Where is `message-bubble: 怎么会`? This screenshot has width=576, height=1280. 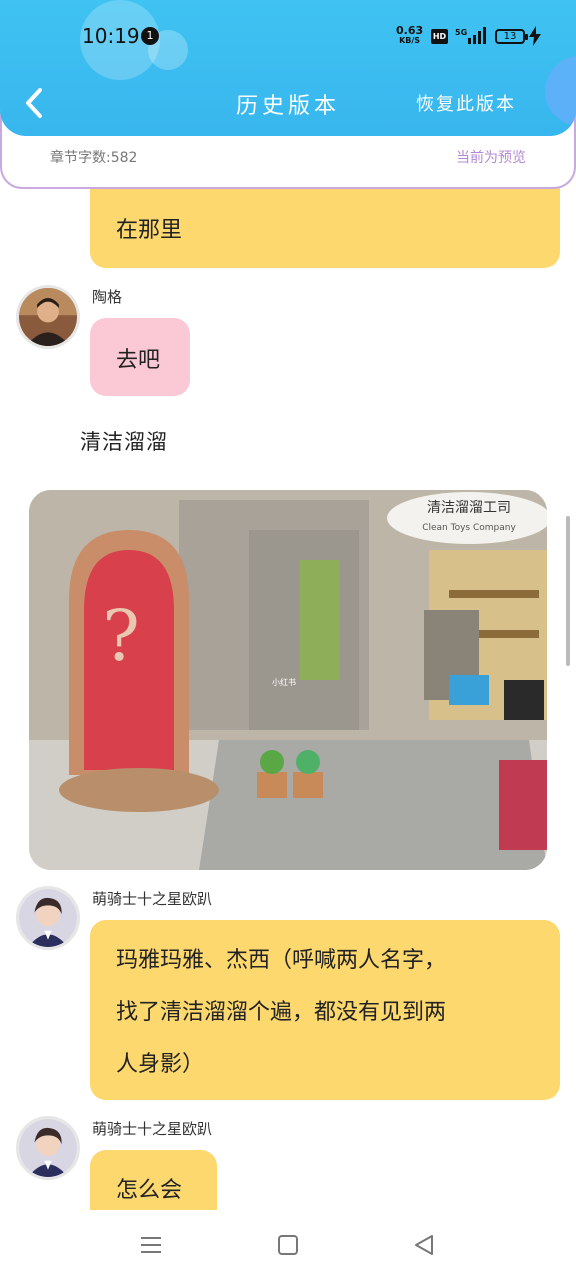 message-bubble: 怎么会 is located at coordinates (153, 1180).